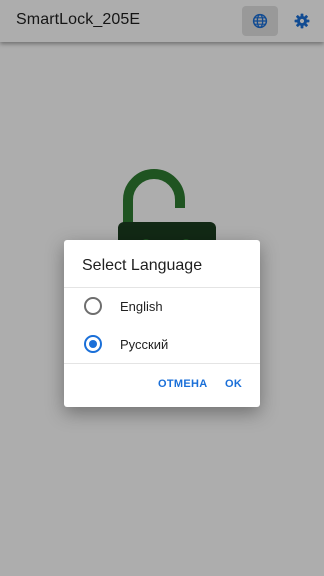 The width and height of the screenshot is (324, 576). I want to click on language-option-russian: Русский, so click(162, 344).